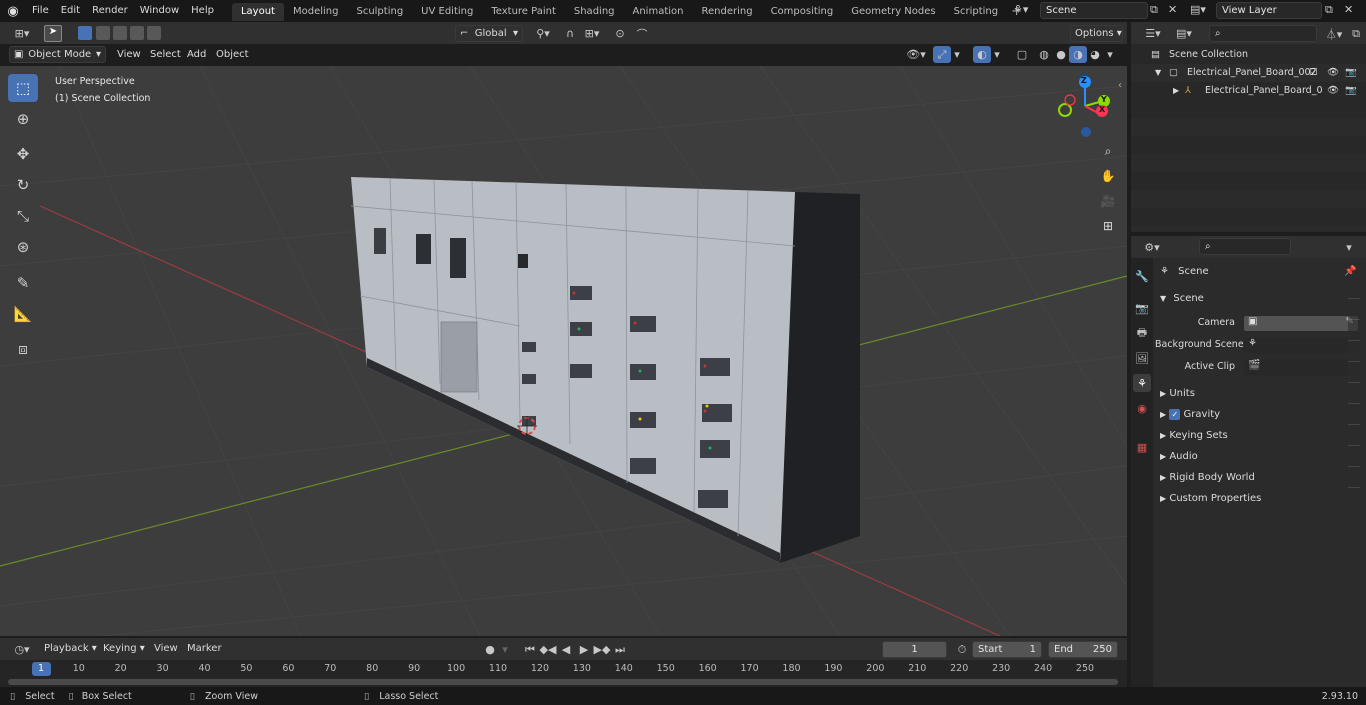 The width and height of the screenshot is (1366, 705). Describe the element at coordinates (490, 649) in the screenshot. I see `record-keyframe-icon: ●` at that location.